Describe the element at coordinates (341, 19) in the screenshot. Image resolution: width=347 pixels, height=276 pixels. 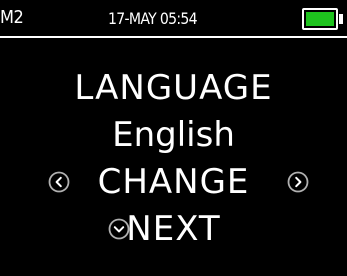
I see `battery-tip` at that location.